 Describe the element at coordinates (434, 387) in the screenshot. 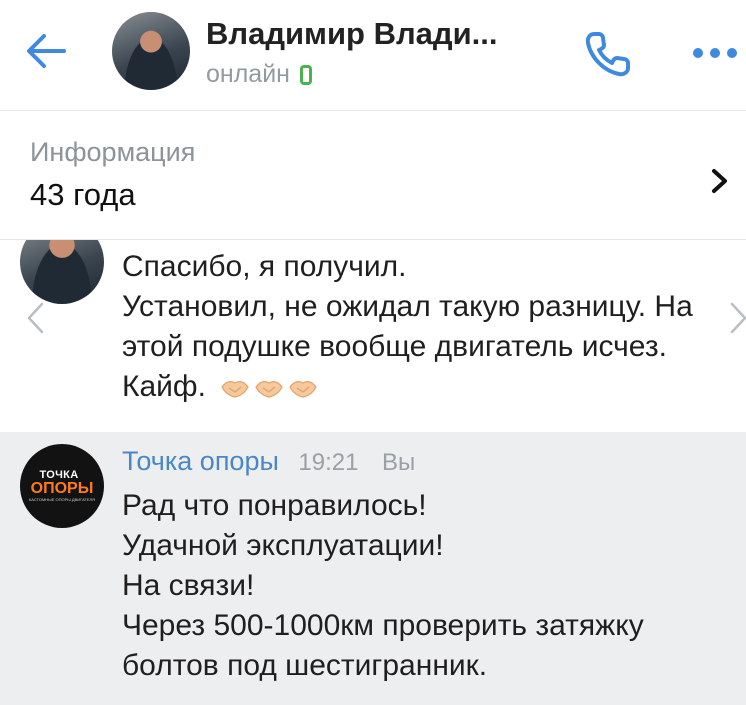

I see `message-last-line: Кайф.` at that location.